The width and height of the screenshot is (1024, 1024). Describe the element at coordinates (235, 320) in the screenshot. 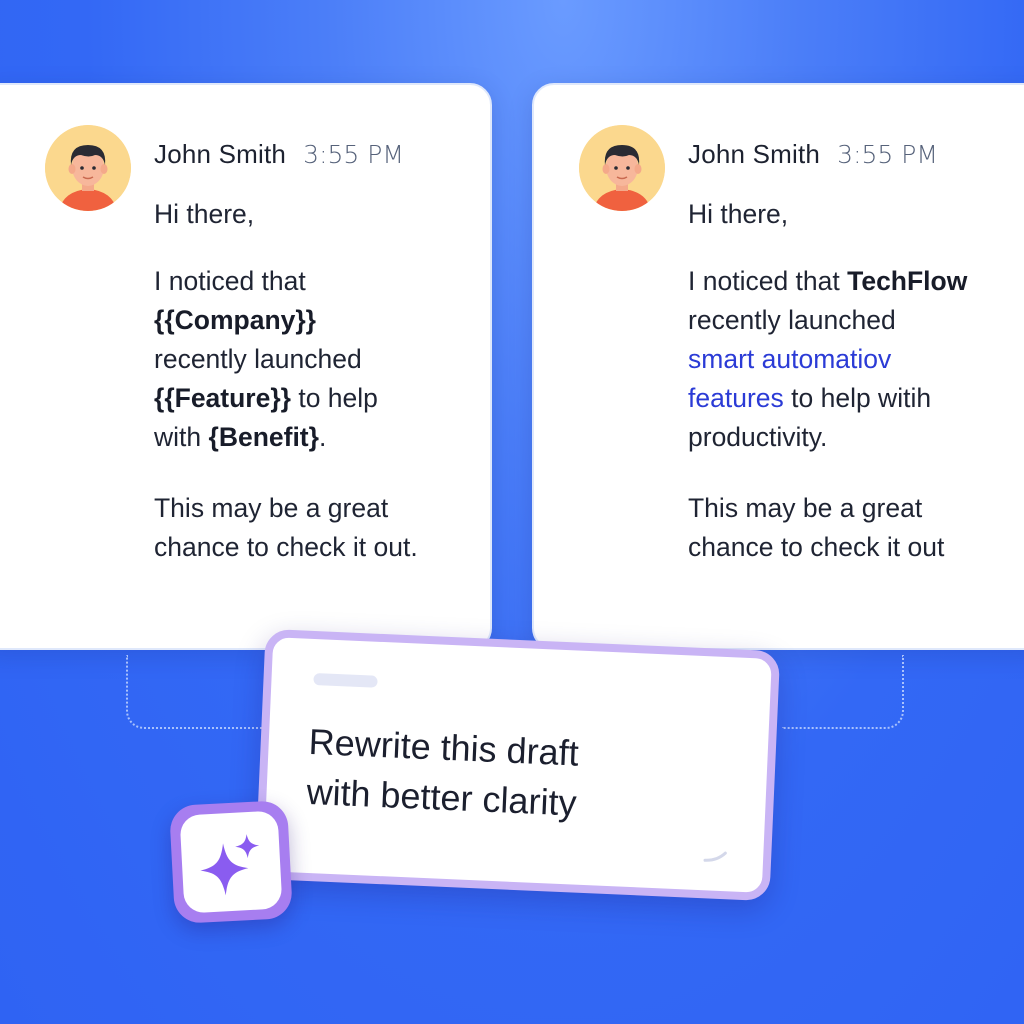

I see `company-placeholder: {{Company}}` at that location.